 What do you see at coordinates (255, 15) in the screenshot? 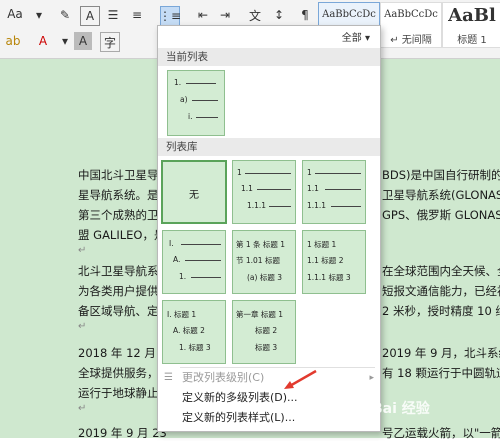
I see `chinese-layout-icon: 文` at bounding box center [255, 15].